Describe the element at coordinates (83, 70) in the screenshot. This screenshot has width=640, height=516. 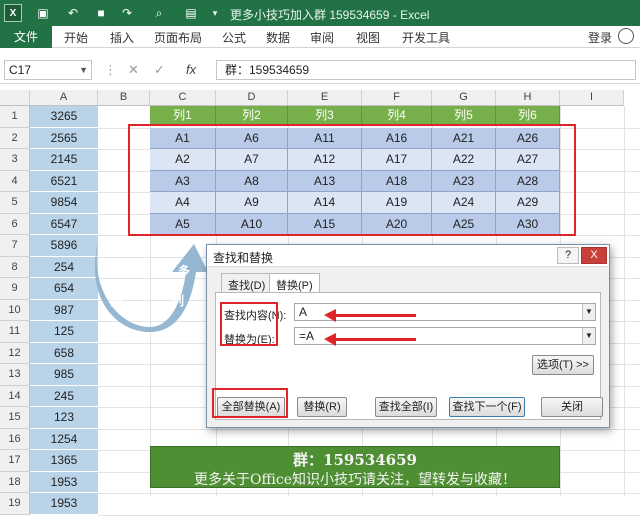
I see `chevron-down-icon: ▼` at that location.